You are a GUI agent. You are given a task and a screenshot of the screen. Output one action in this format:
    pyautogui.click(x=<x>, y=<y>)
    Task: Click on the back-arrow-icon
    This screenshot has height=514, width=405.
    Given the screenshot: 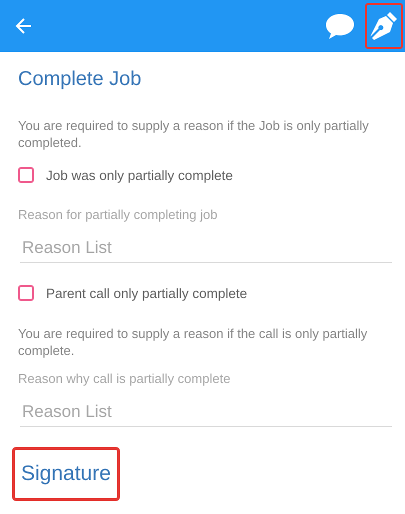 What is the action you would take?
    pyautogui.click(x=24, y=26)
    